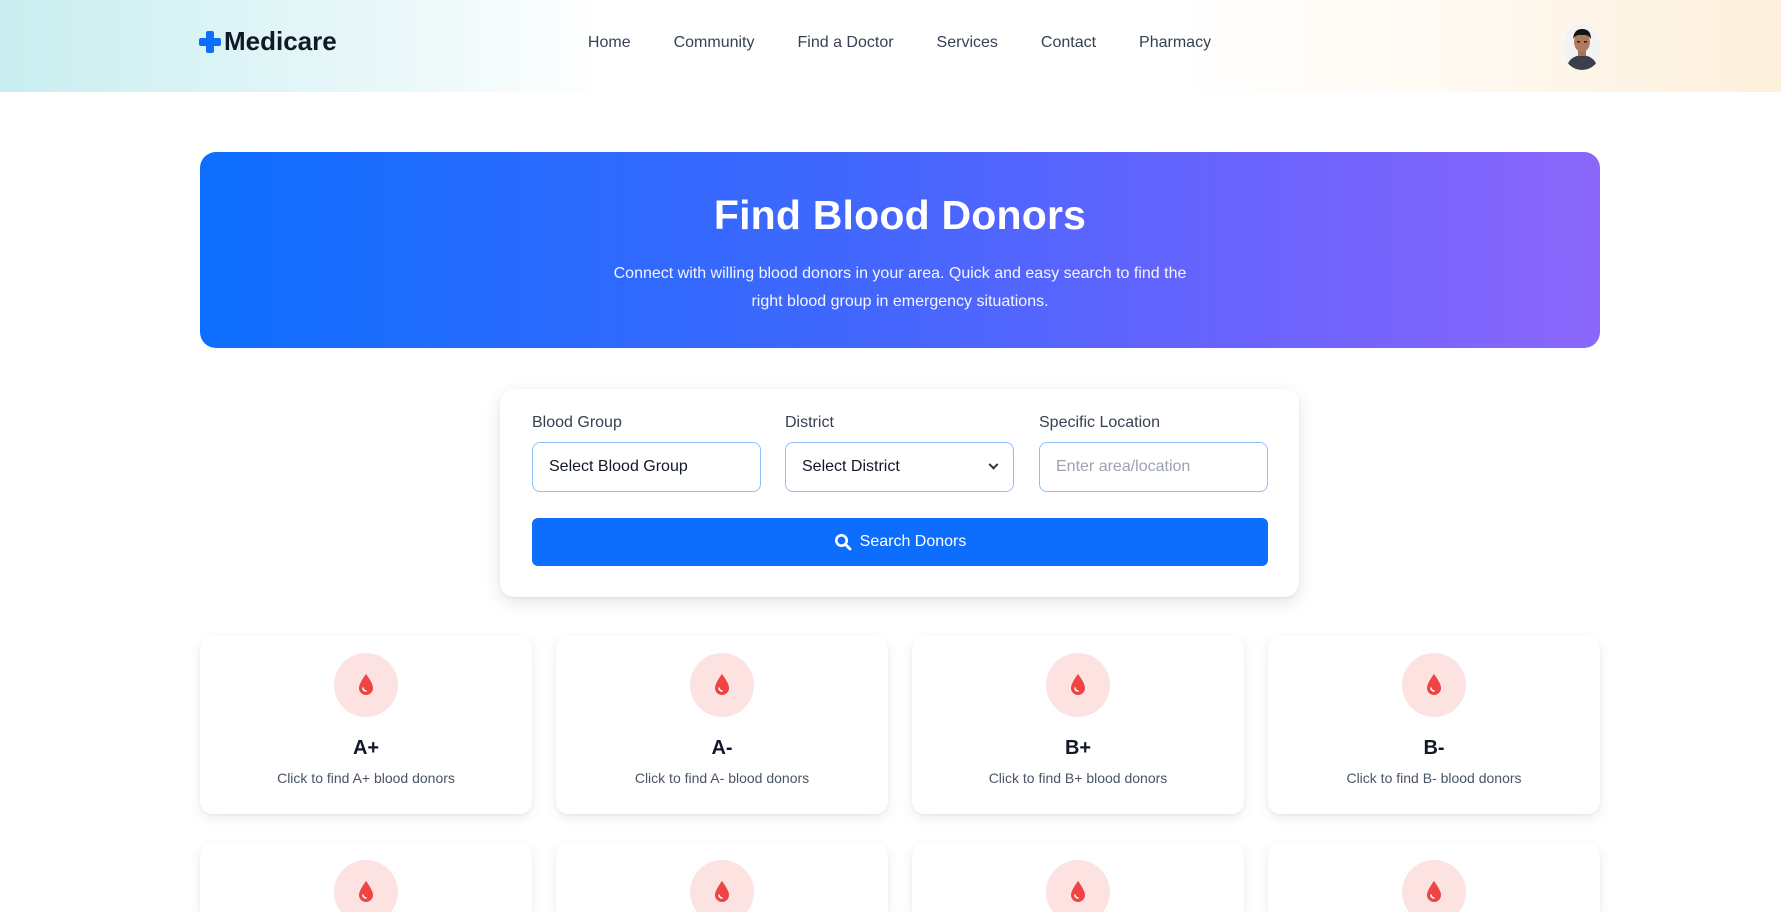  What do you see at coordinates (846, 43) in the screenshot?
I see `nav-find-doctor: Find a Doctor` at bounding box center [846, 43].